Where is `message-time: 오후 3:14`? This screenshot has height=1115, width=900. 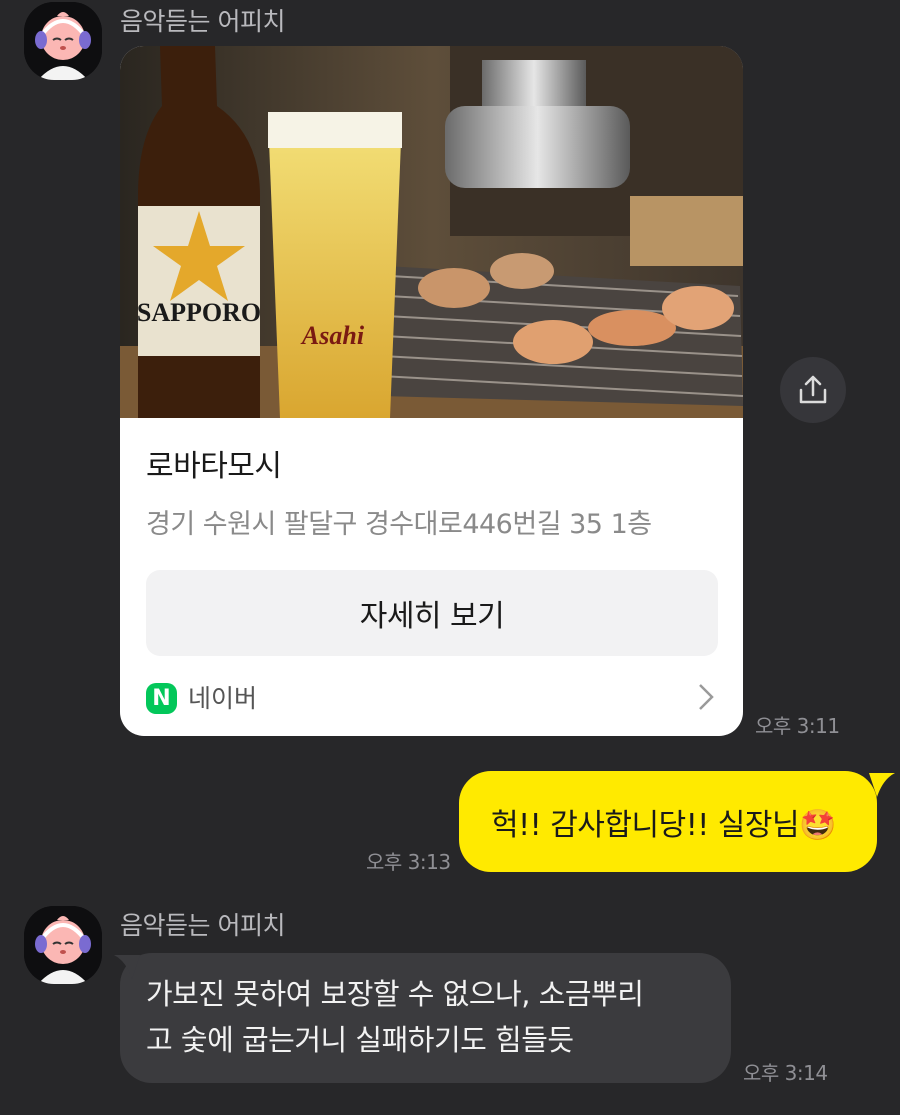 message-time: 오후 3:14 is located at coordinates (785, 1073).